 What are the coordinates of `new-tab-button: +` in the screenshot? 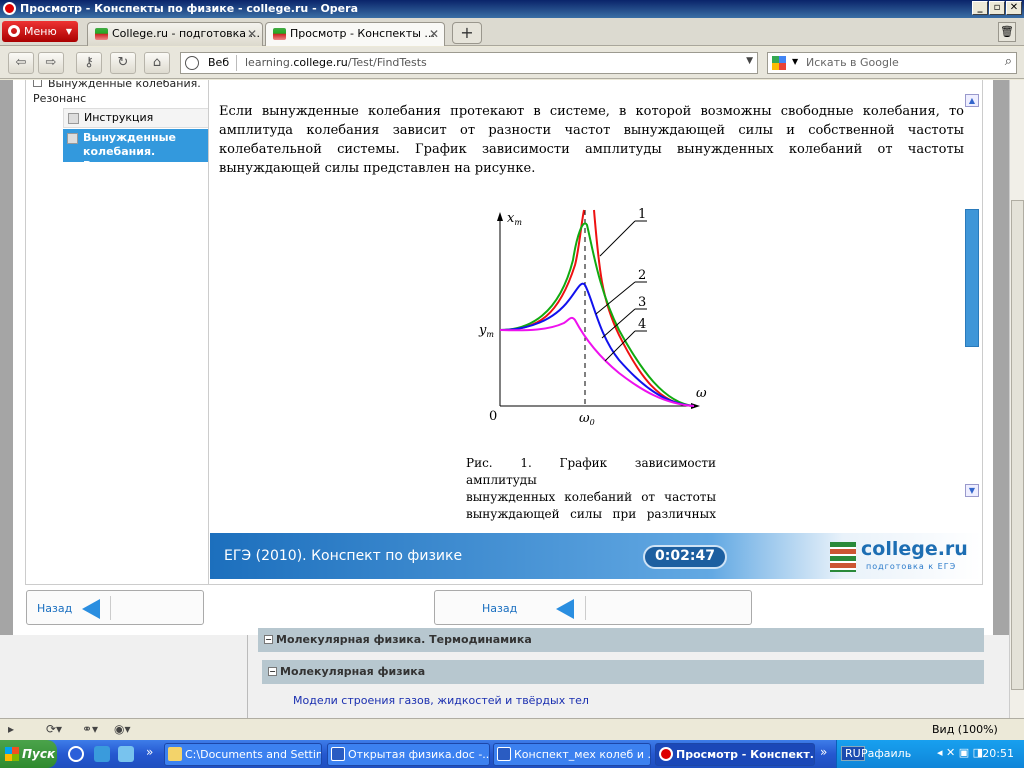 It's located at (467, 33).